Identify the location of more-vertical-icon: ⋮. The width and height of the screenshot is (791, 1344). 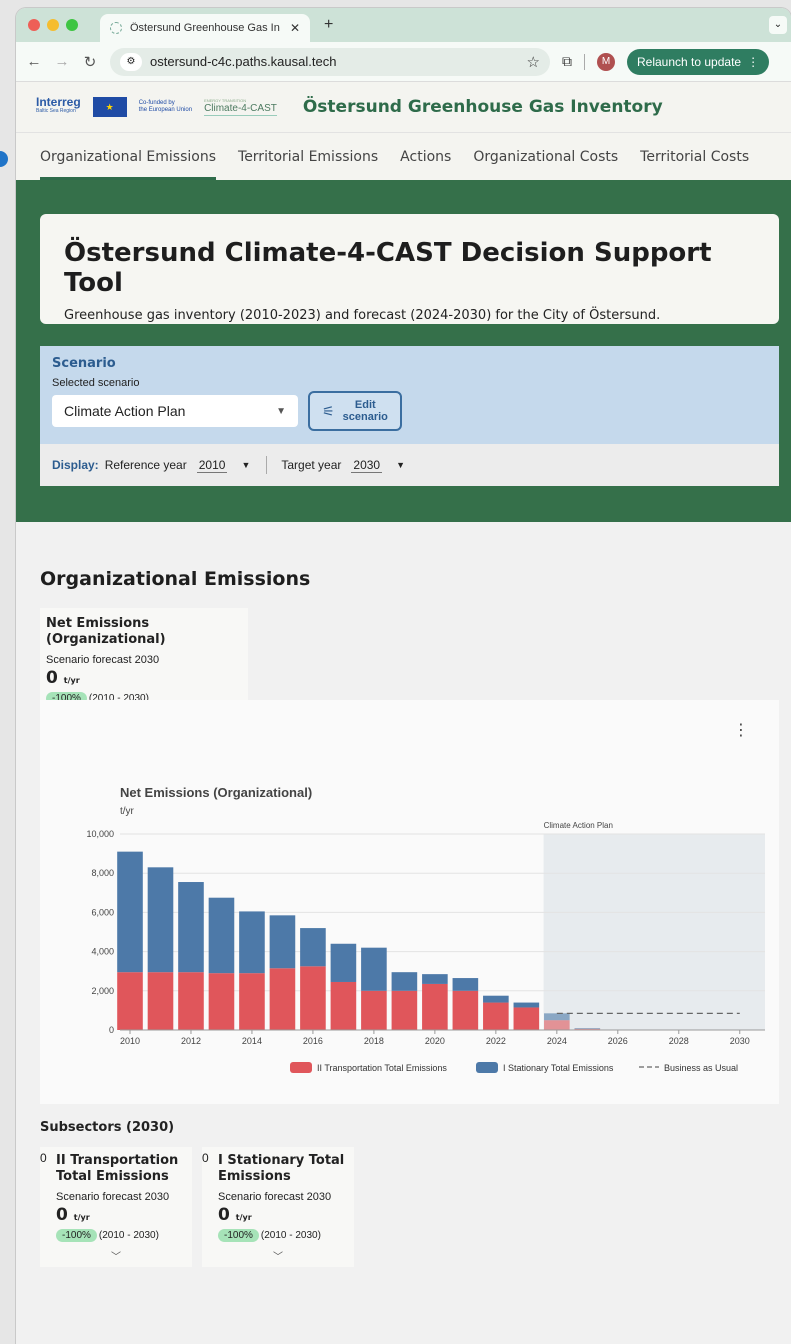
(753, 62).